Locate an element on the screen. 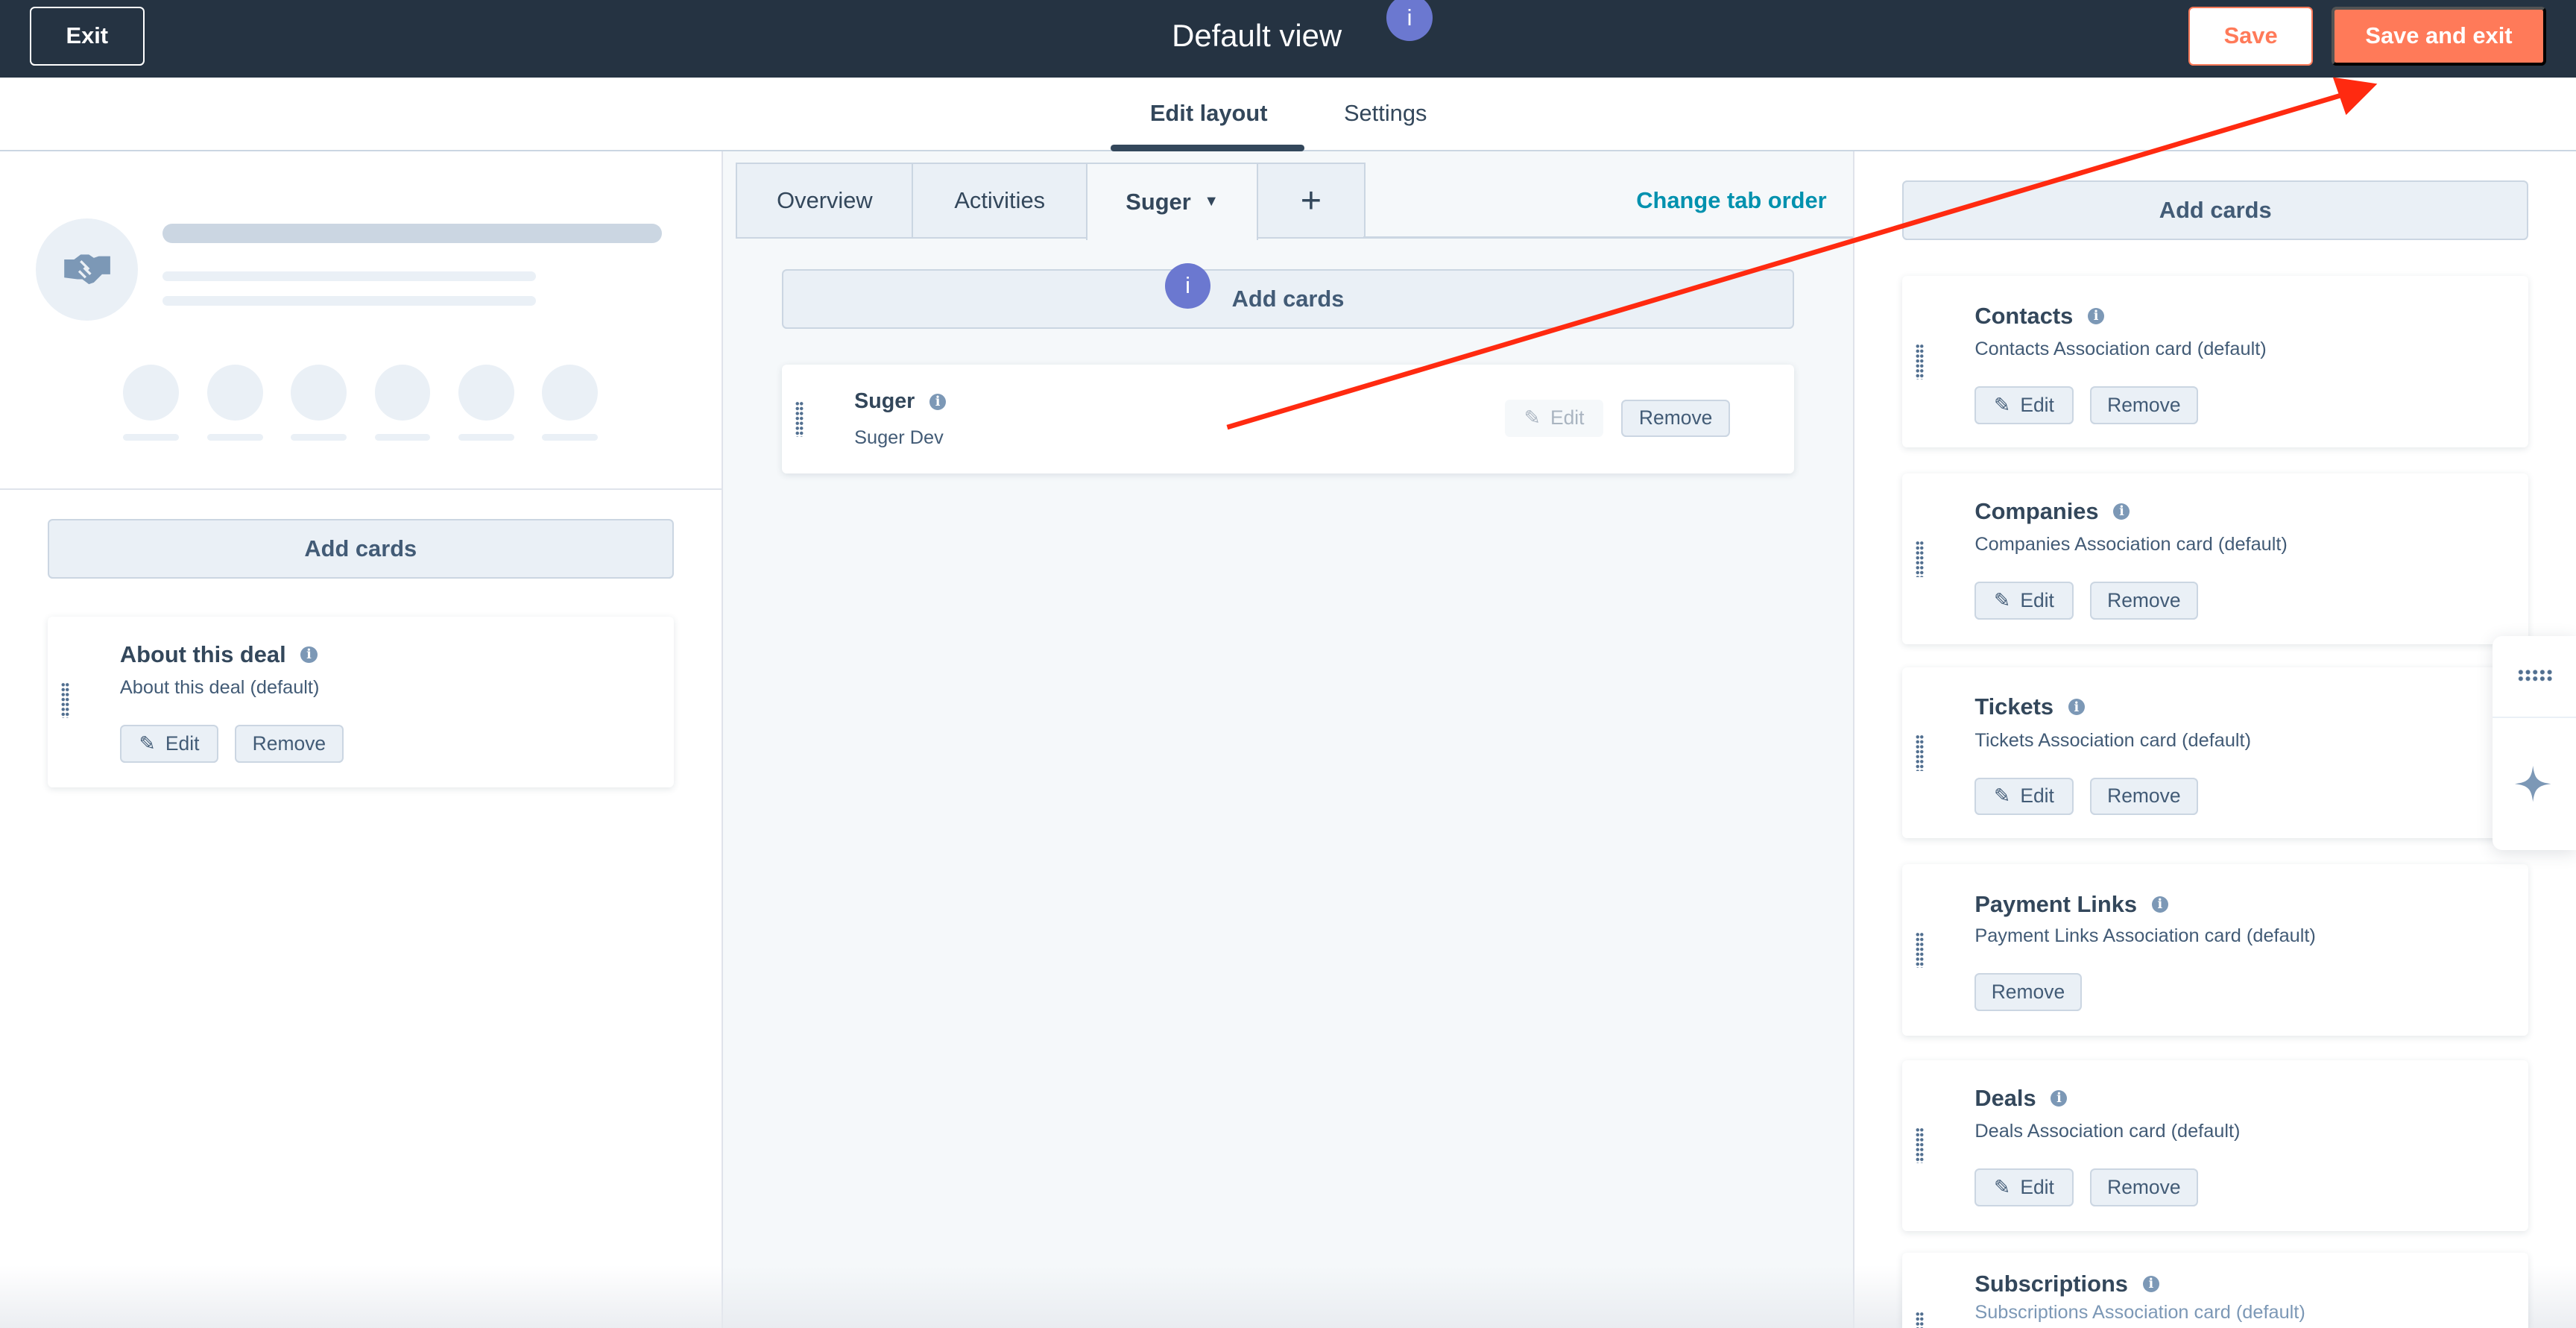 Image resolution: width=2576 pixels, height=1328 pixels. annotation-arrow is located at coordinates (1802, 253).